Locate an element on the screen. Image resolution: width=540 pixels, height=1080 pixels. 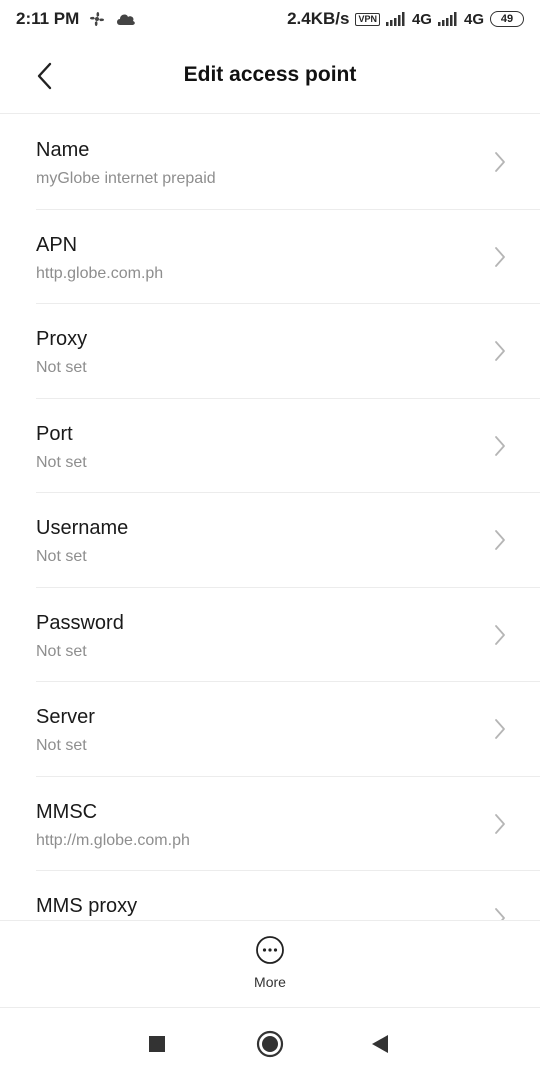
status-speed: 2.4KB/s is located at coordinates (318, 18).